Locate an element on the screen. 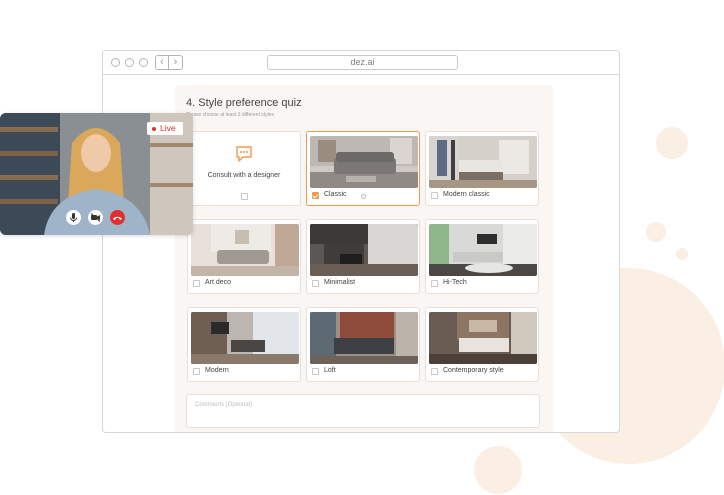 The image size is (724, 495). style-card-modern-classic: Modern classic is located at coordinates (482, 168).